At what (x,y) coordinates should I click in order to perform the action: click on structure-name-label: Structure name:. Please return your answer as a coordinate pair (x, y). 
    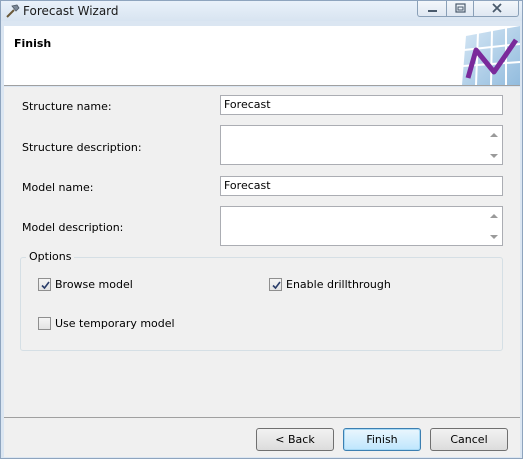
    Looking at the image, I should click on (67, 106).